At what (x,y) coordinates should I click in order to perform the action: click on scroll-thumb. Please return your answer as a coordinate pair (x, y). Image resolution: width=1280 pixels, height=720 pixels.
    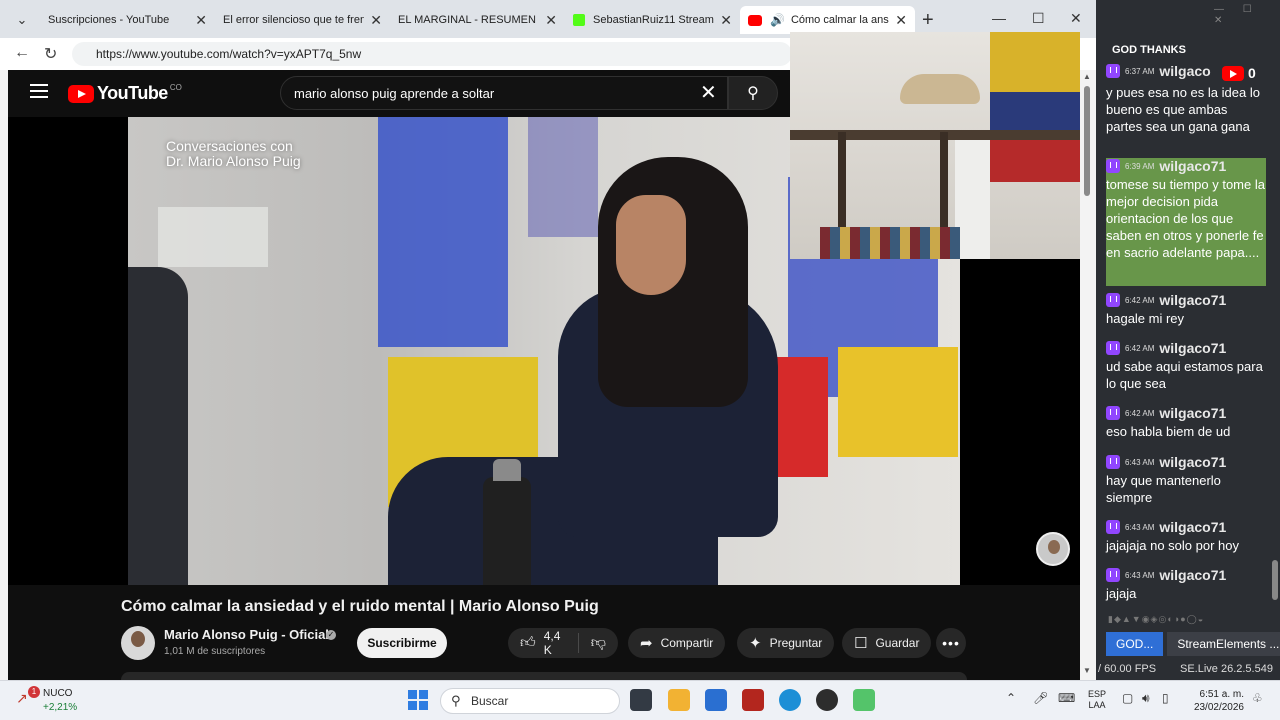
    Looking at the image, I should click on (1087, 141).